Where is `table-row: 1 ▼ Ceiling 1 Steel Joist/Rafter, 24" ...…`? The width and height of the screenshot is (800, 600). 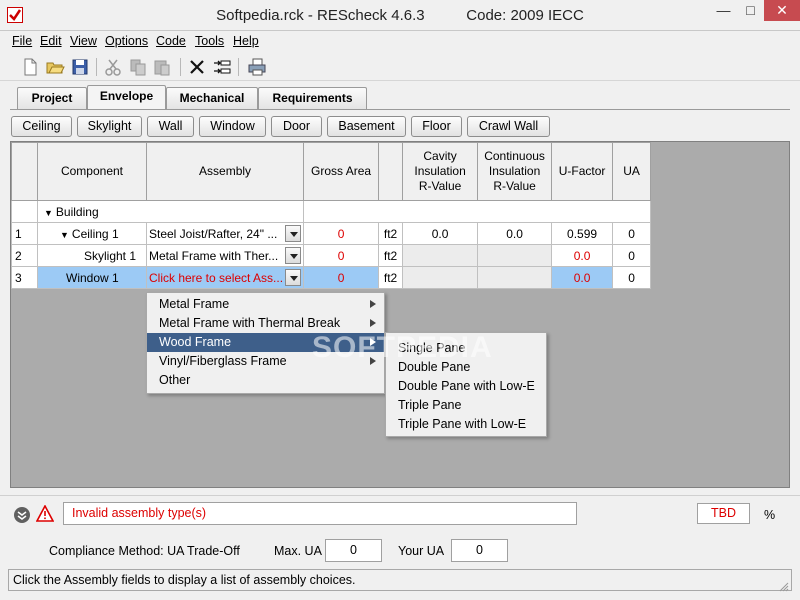 table-row: 1 ▼ Ceiling 1 Steel Joist/Rafter, 24" ...… is located at coordinates (331, 233).